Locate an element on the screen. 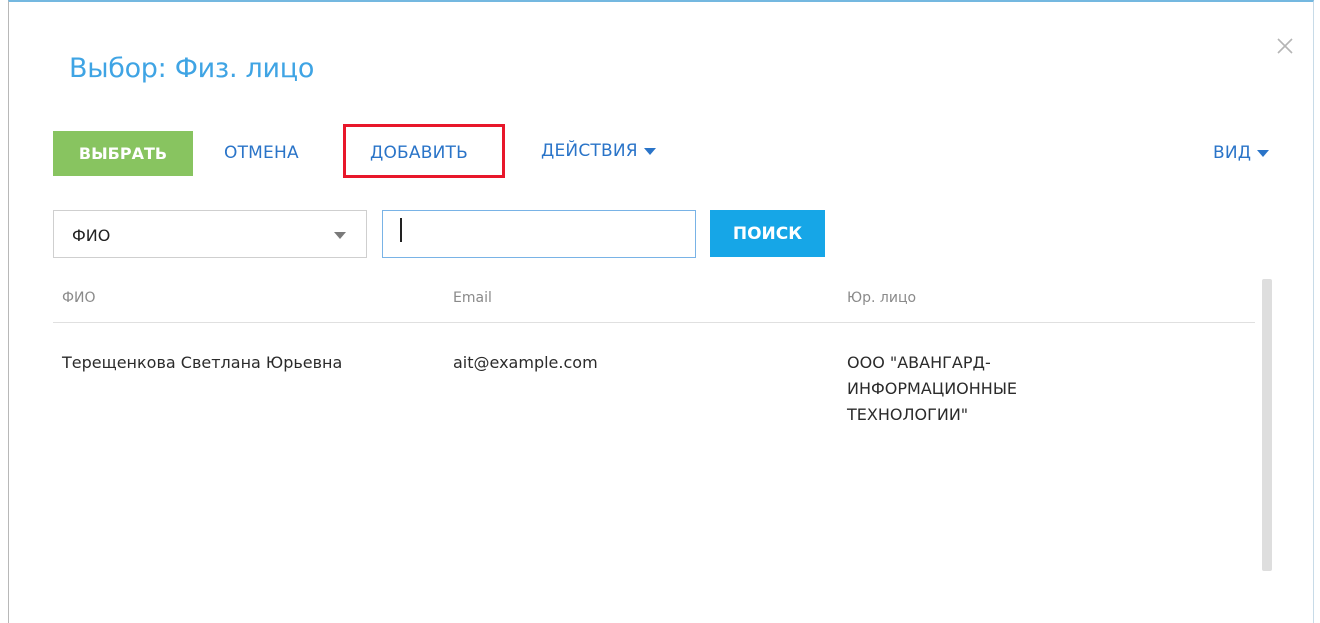 The height and width of the screenshot is (623, 1320). actions-label: ДЕЙСТВИЯ is located at coordinates (589, 151).